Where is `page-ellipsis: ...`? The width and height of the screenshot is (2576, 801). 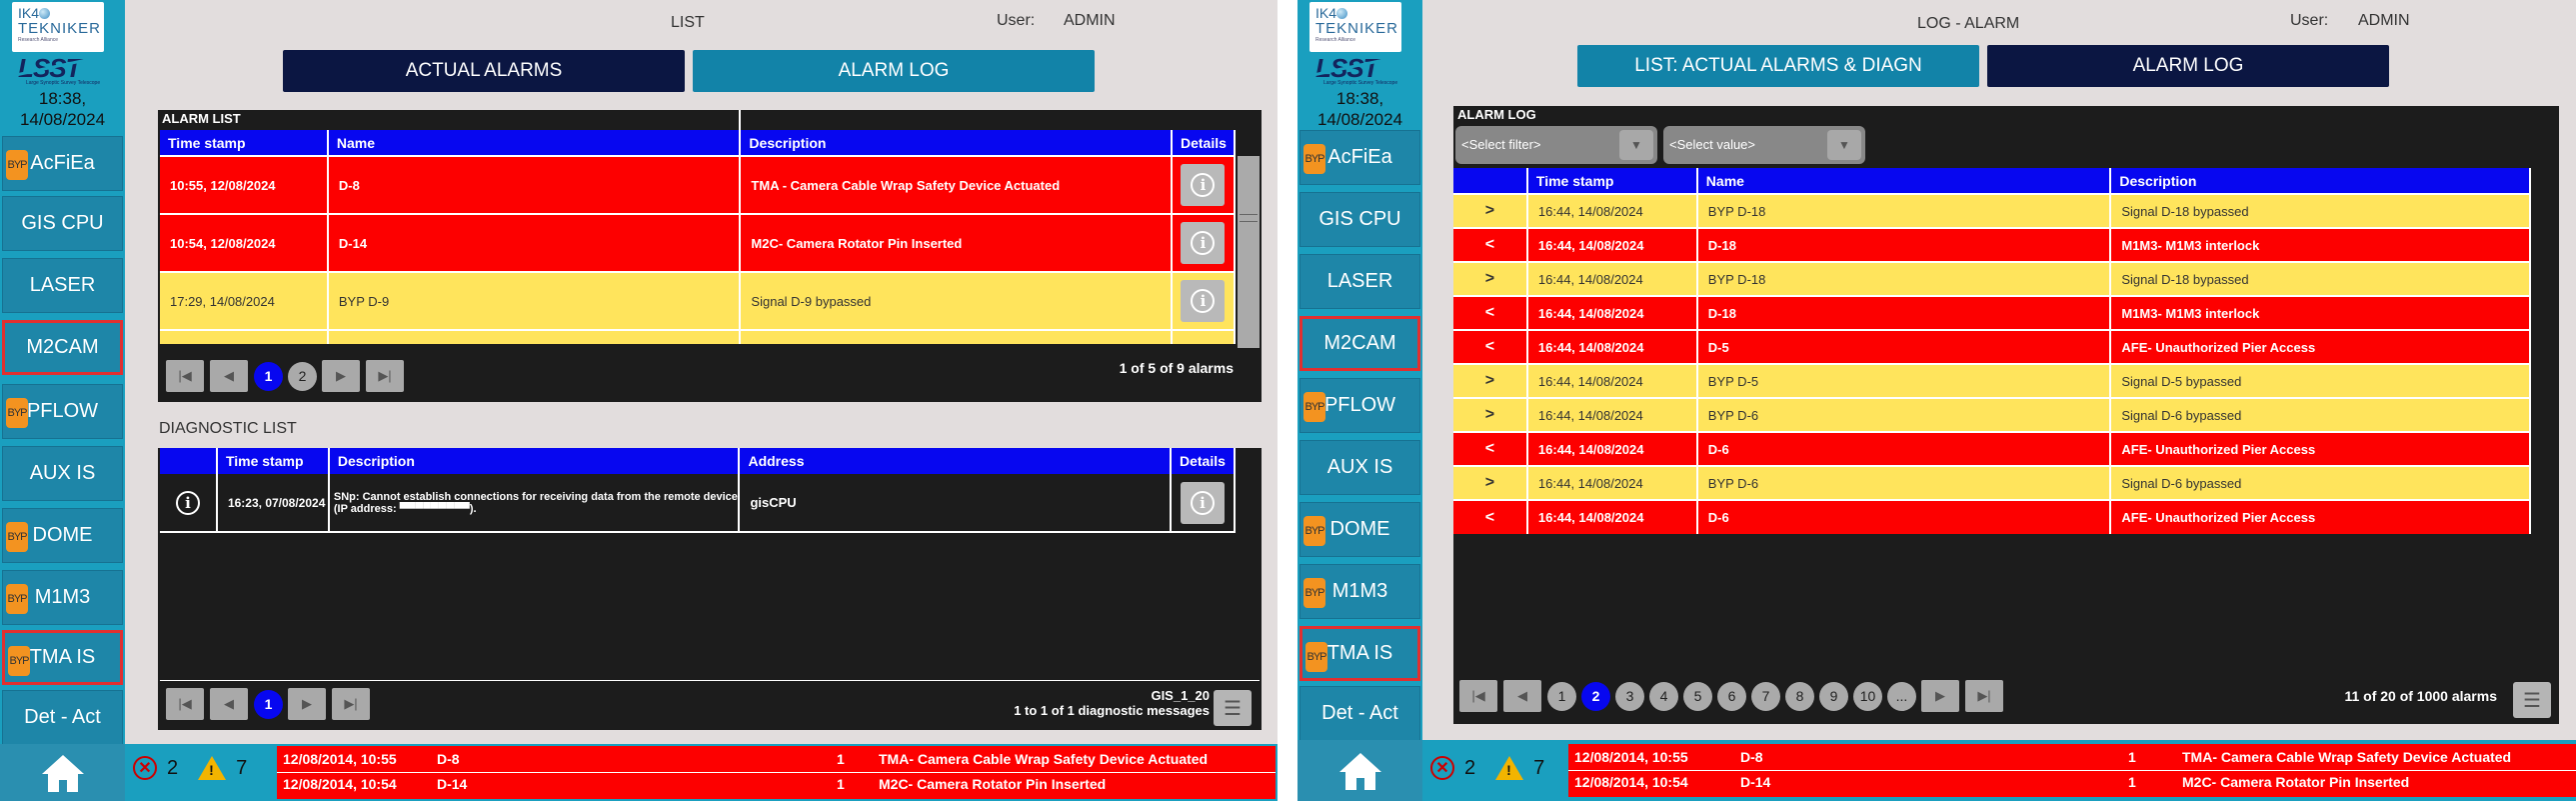 page-ellipsis: ... is located at coordinates (1902, 696).